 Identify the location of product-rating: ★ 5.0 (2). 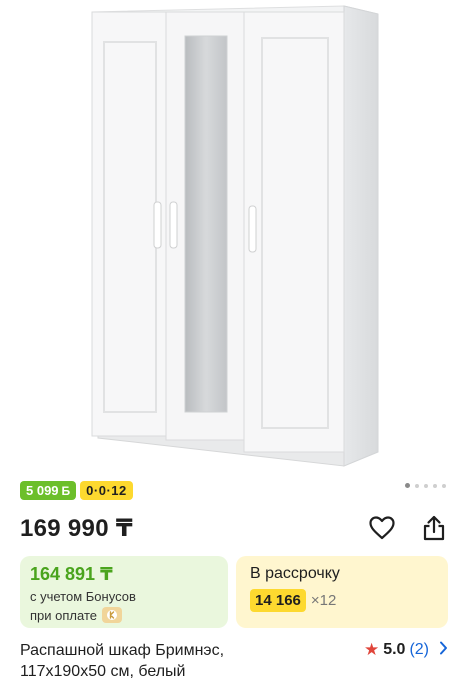
(406, 650).